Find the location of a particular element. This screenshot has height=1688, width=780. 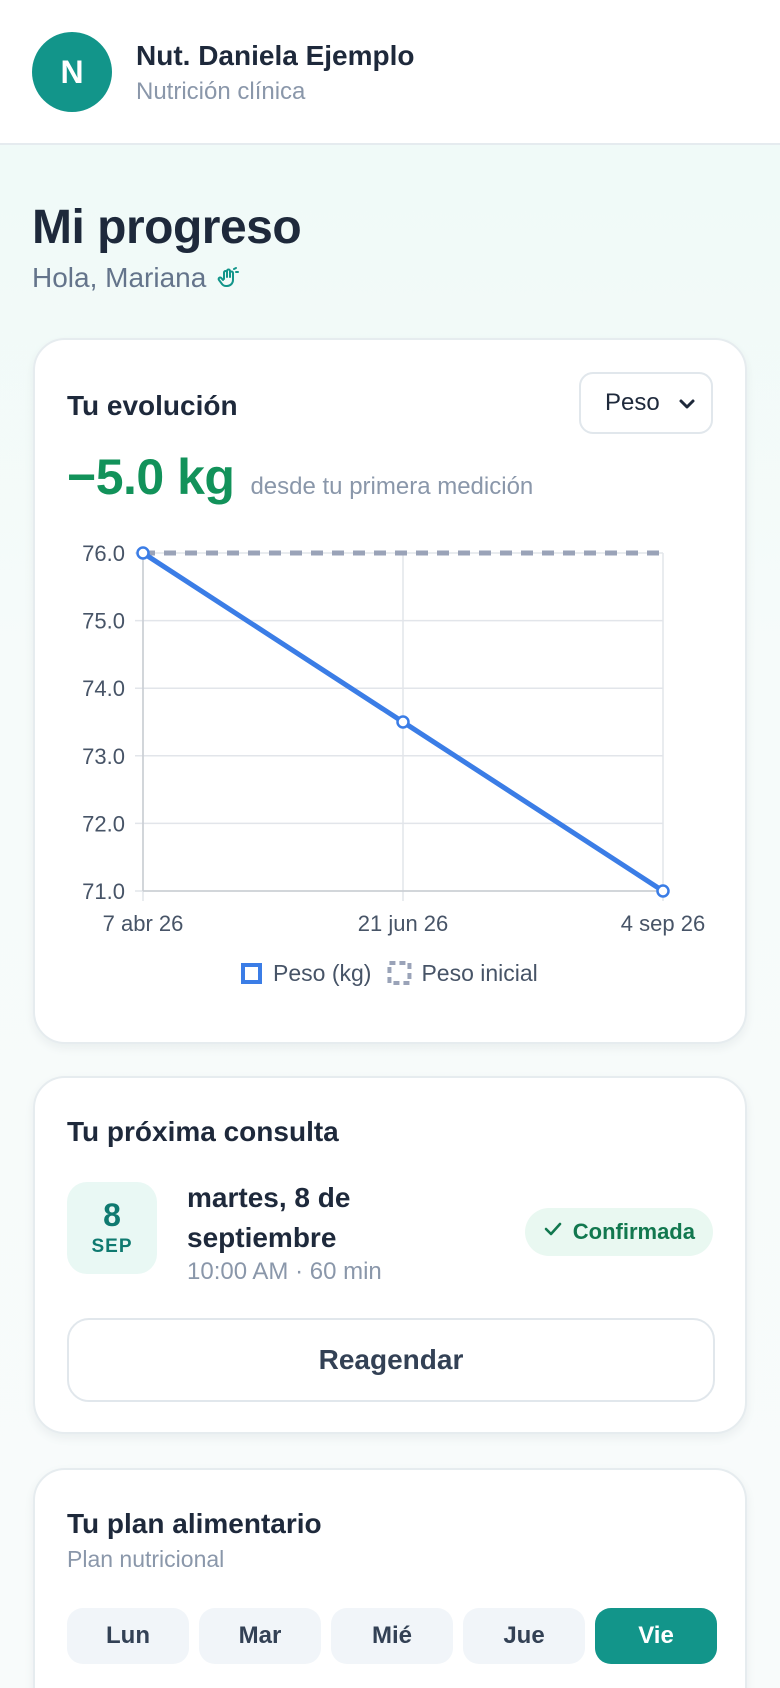

meal-plan-subtitle: Plan nutricional is located at coordinates (146, 1559).